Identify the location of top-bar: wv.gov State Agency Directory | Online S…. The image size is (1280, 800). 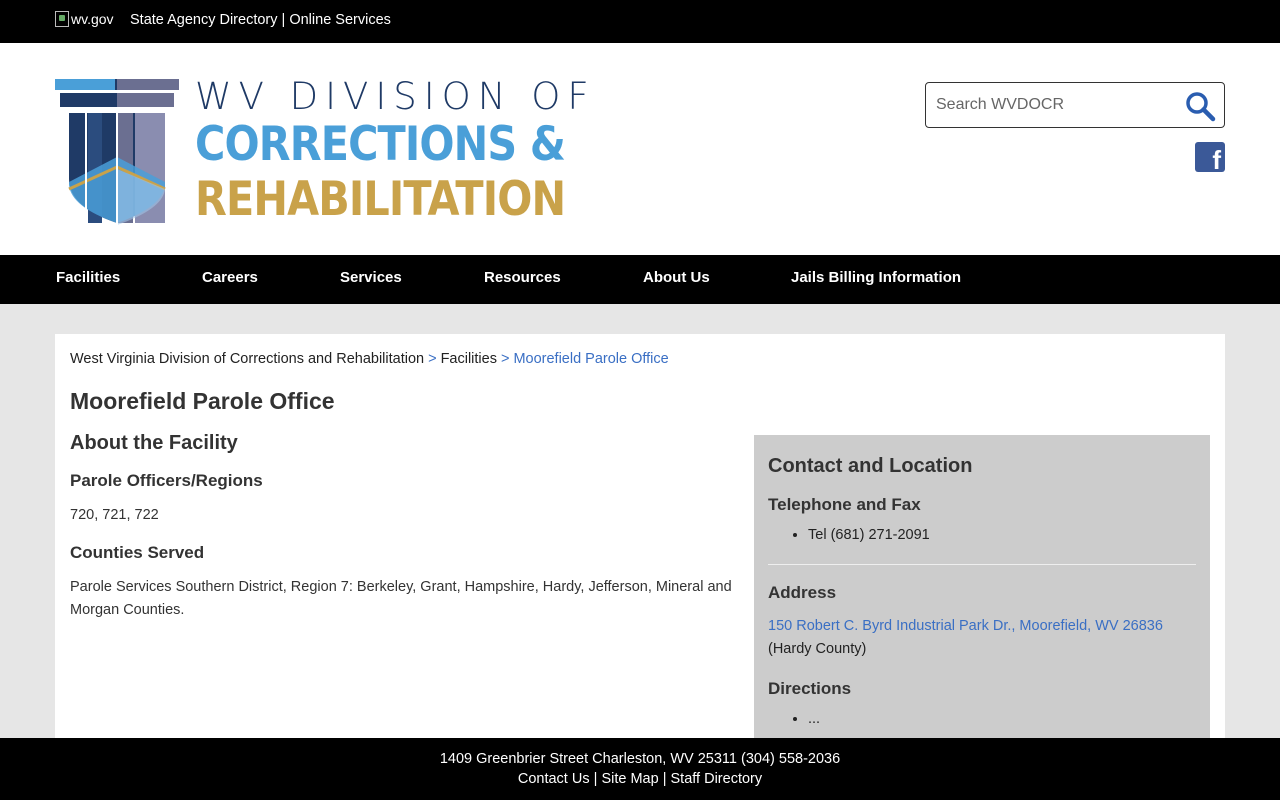
(640, 21).